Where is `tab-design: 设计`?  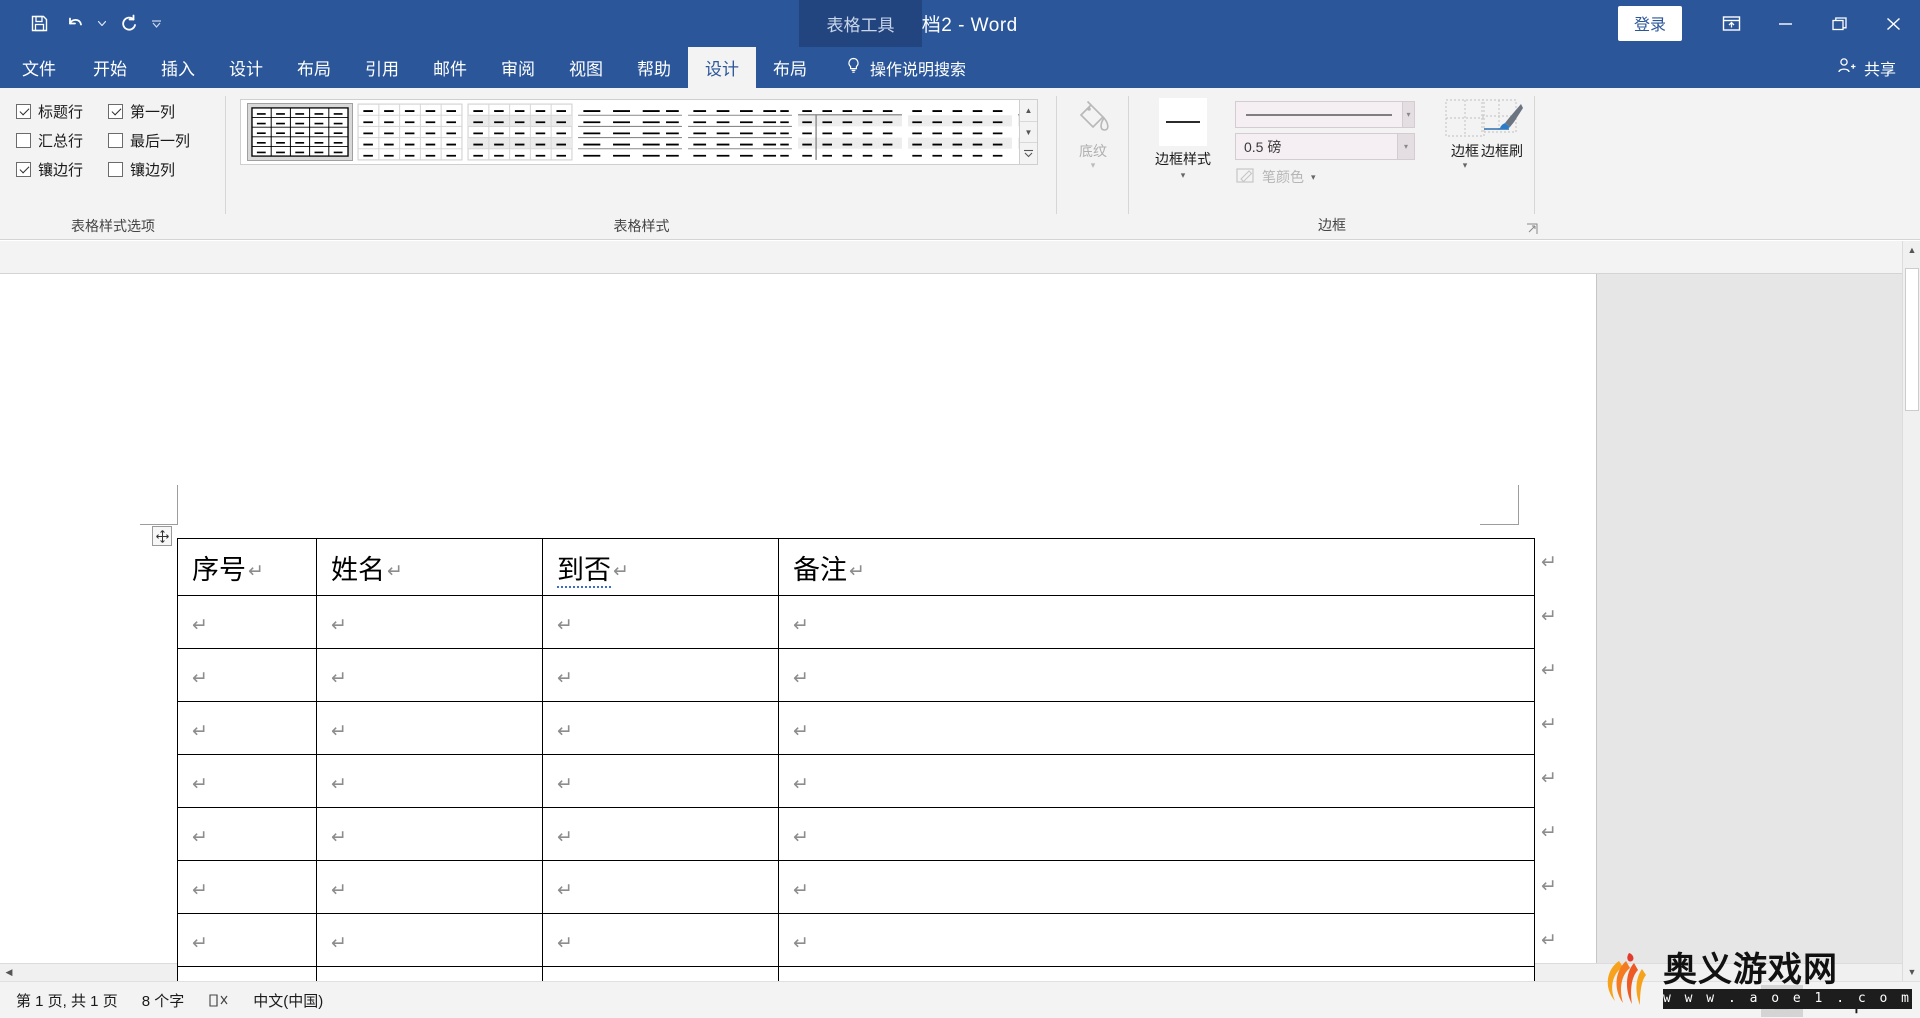
tab-design: 设计 is located at coordinates (246, 67).